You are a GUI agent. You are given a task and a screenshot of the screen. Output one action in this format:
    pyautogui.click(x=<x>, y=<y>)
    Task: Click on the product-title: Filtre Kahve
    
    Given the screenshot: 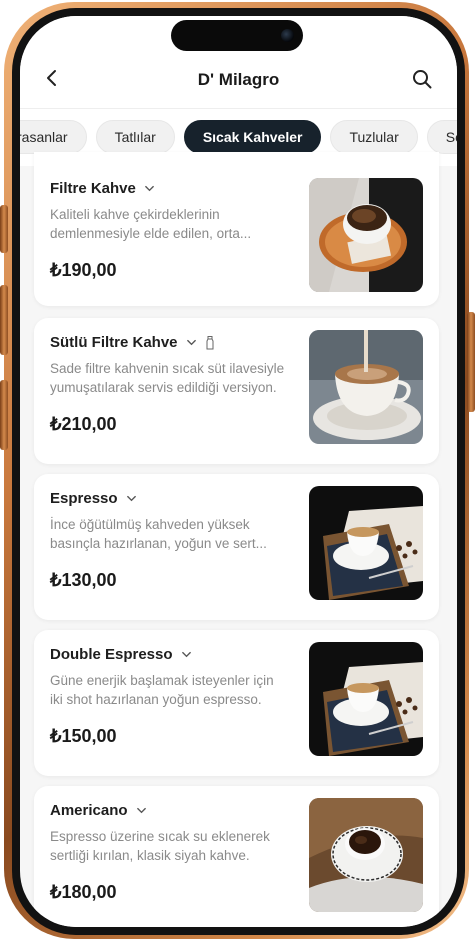 What is the action you would take?
    pyautogui.click(x=102, y=188)
    